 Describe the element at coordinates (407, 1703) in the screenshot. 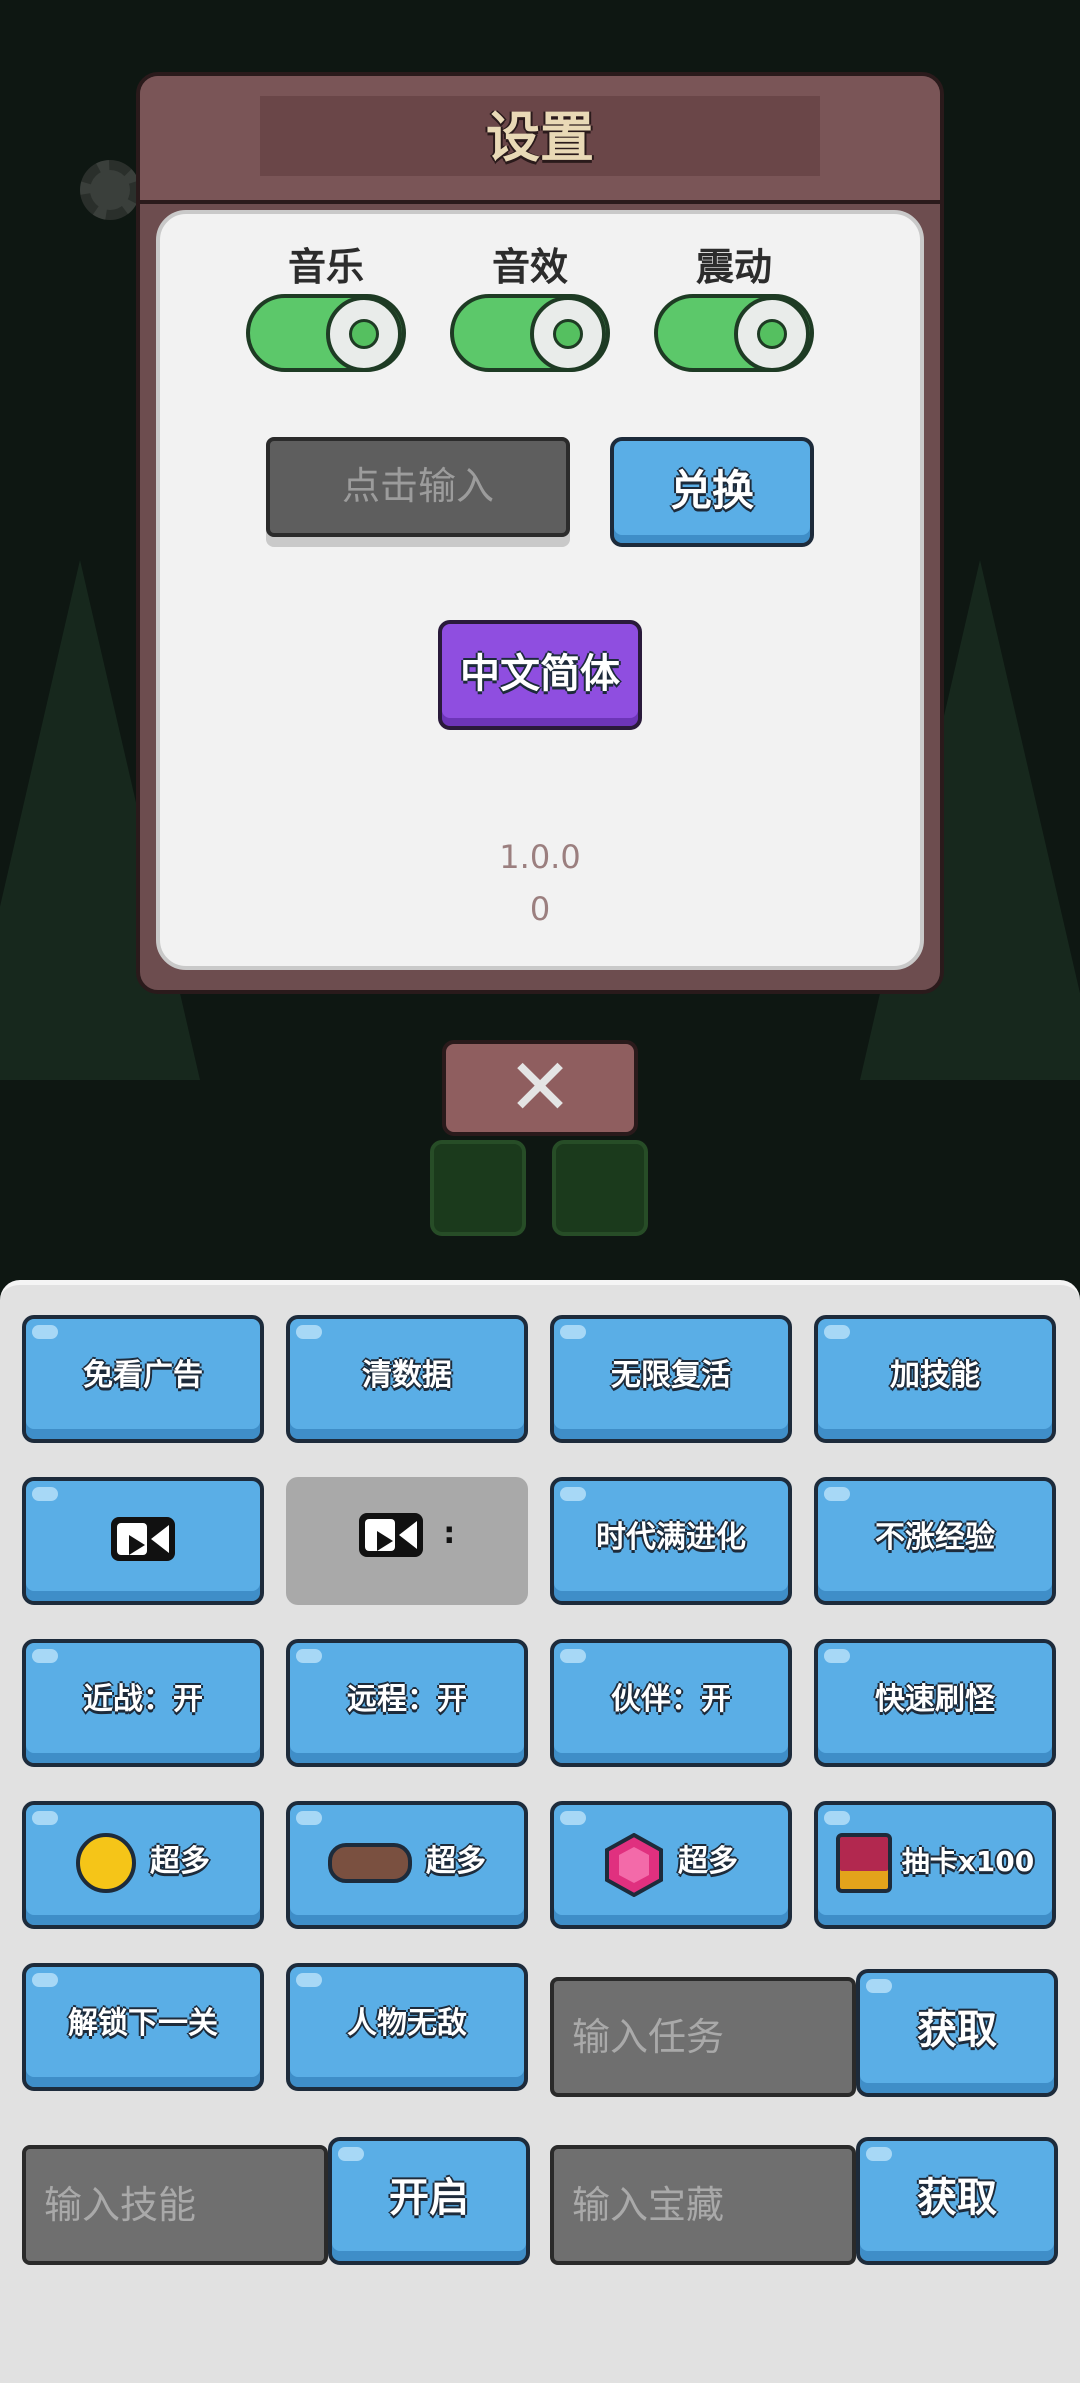

I see `ranged-toggle-button: 远程：开` at that location.